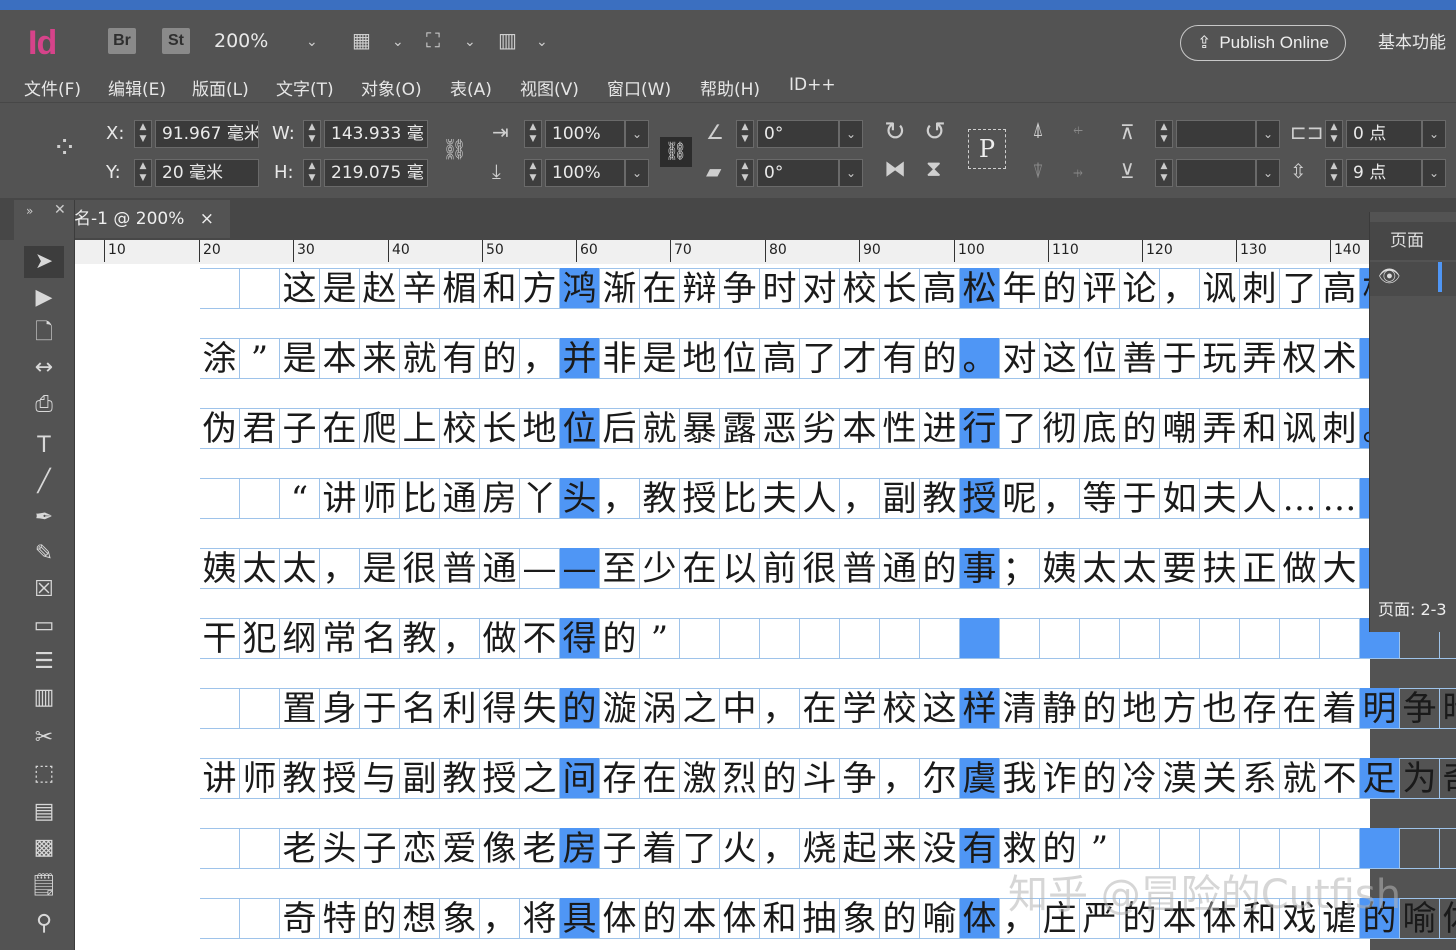  I want to click on stroke-proxy: P, so click(987, 149).